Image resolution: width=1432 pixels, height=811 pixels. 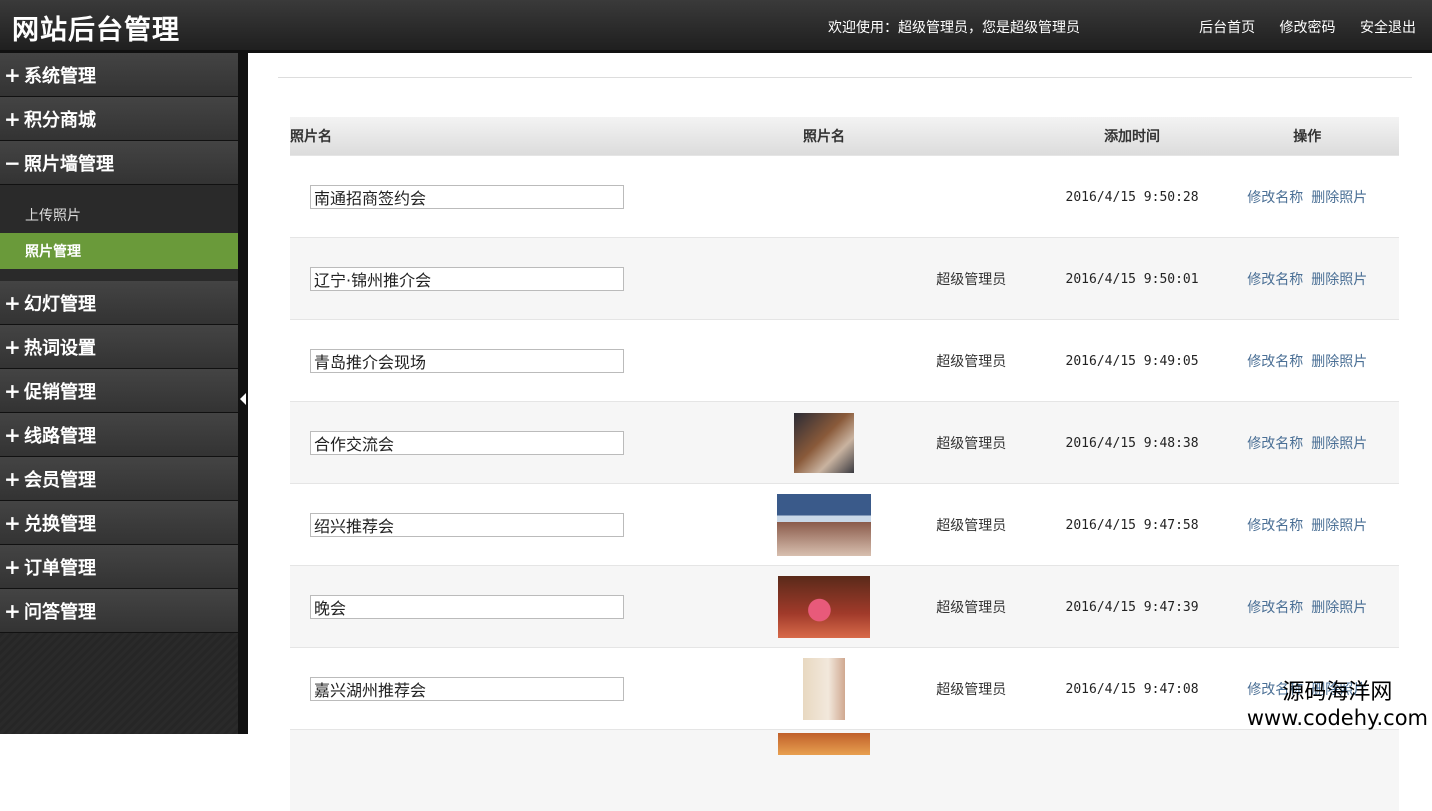 I want to click on added-time: 2016/4/15 9:50:28, so click(x=1132, y=197).